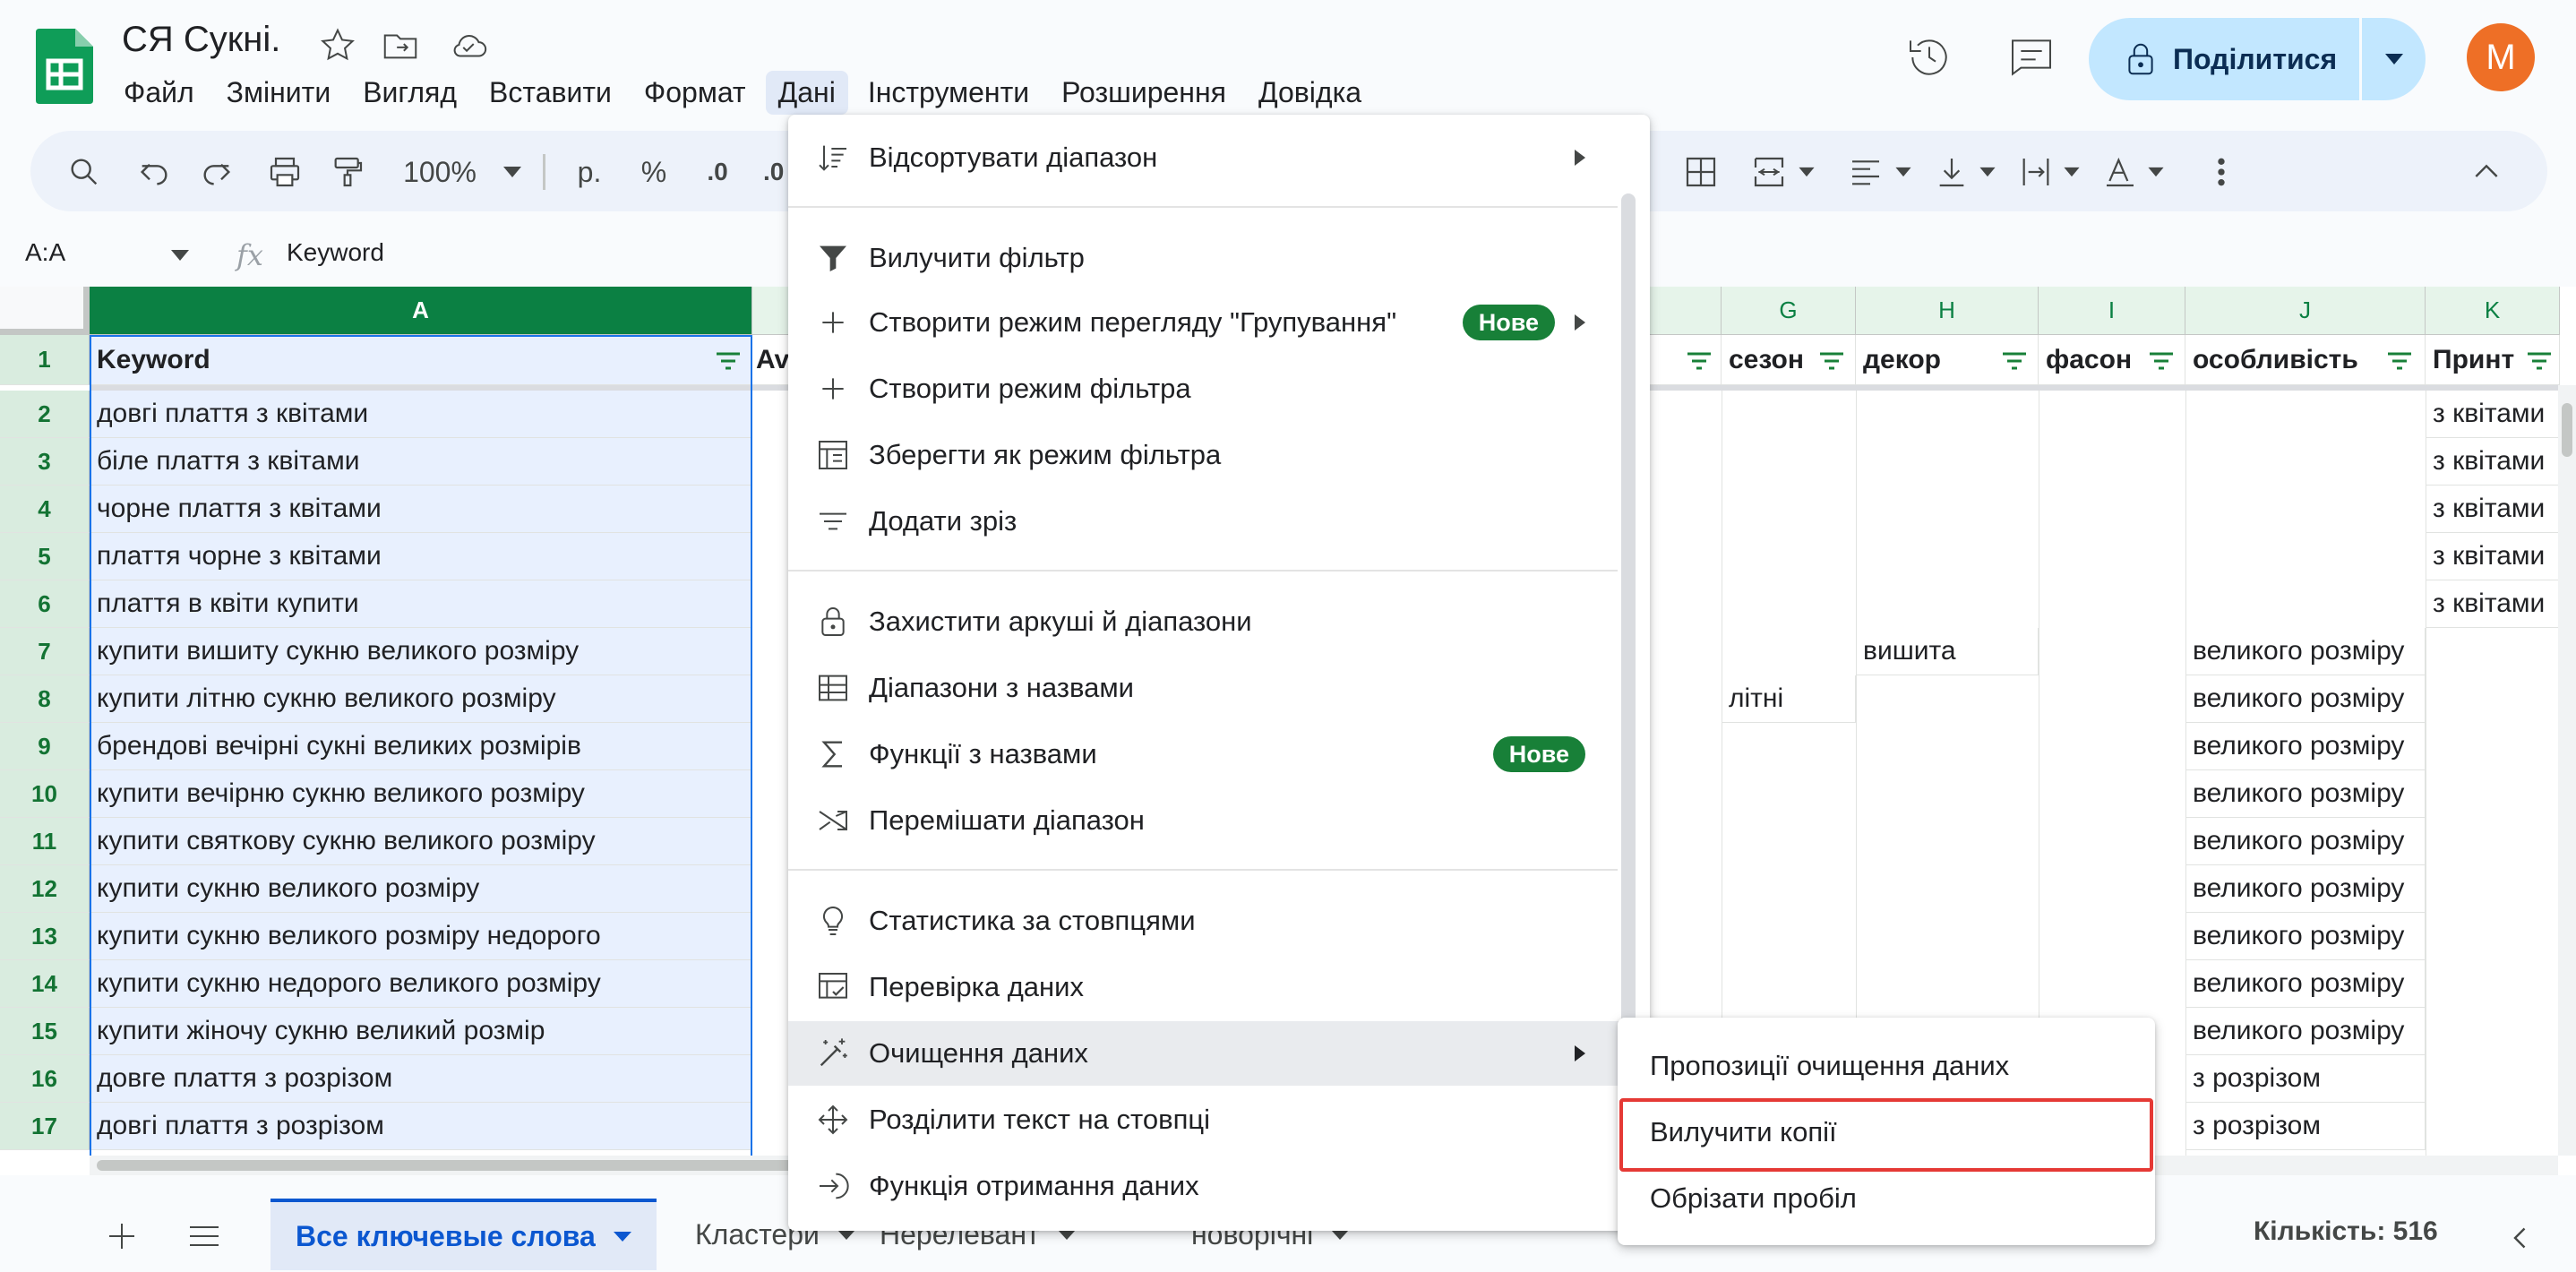 The image size is (2576, 1272). What do you see at coordinates (1947, 311) in the screenshot?
I see `column-header-h: H` at bounding box center [1947, 311].